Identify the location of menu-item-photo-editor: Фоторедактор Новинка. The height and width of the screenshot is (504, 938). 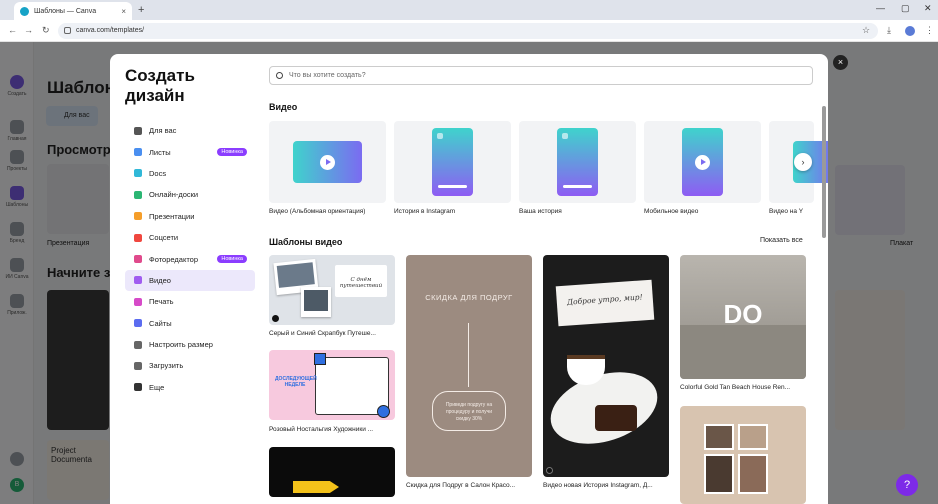
(190, 258).